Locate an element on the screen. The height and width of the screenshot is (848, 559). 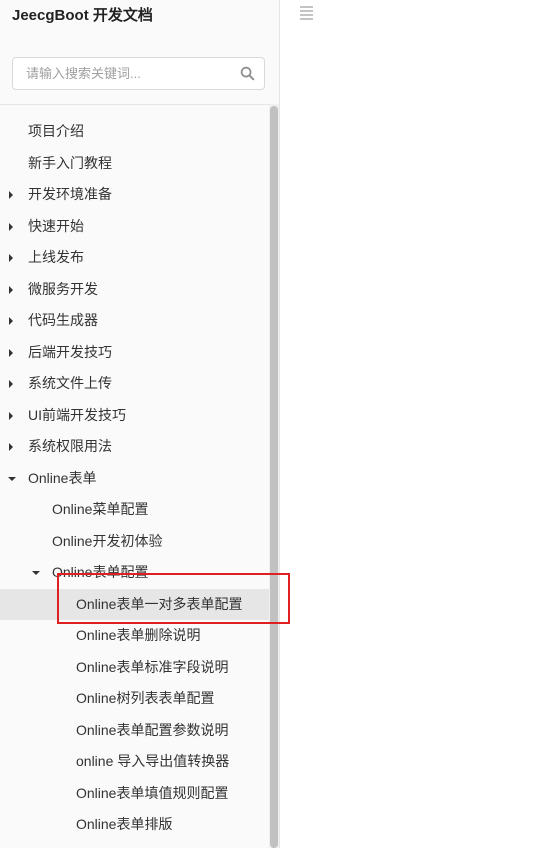
nav-item-online-form: Online表单 is located at coordinates (139, 479).